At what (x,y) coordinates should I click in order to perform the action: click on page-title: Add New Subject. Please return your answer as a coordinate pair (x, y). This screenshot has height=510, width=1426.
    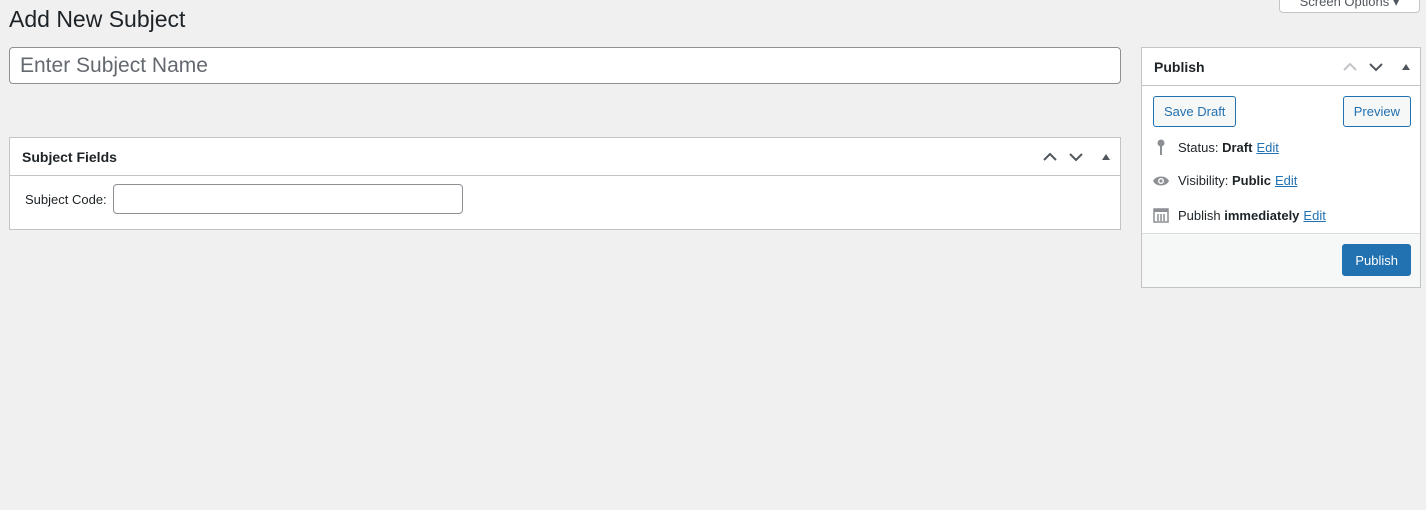
    Looking at the image, I should click on (97, 19).